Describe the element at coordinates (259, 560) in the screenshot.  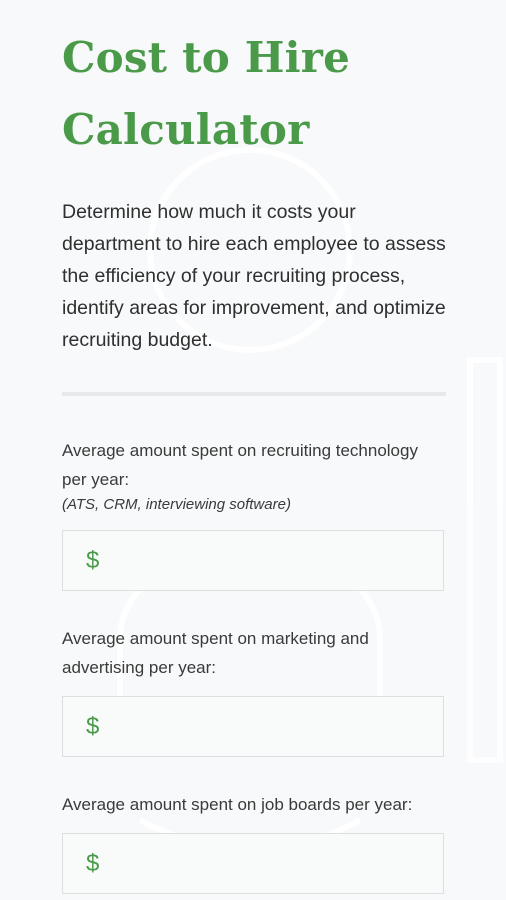
I see `recruiting-technology-input` at that location.